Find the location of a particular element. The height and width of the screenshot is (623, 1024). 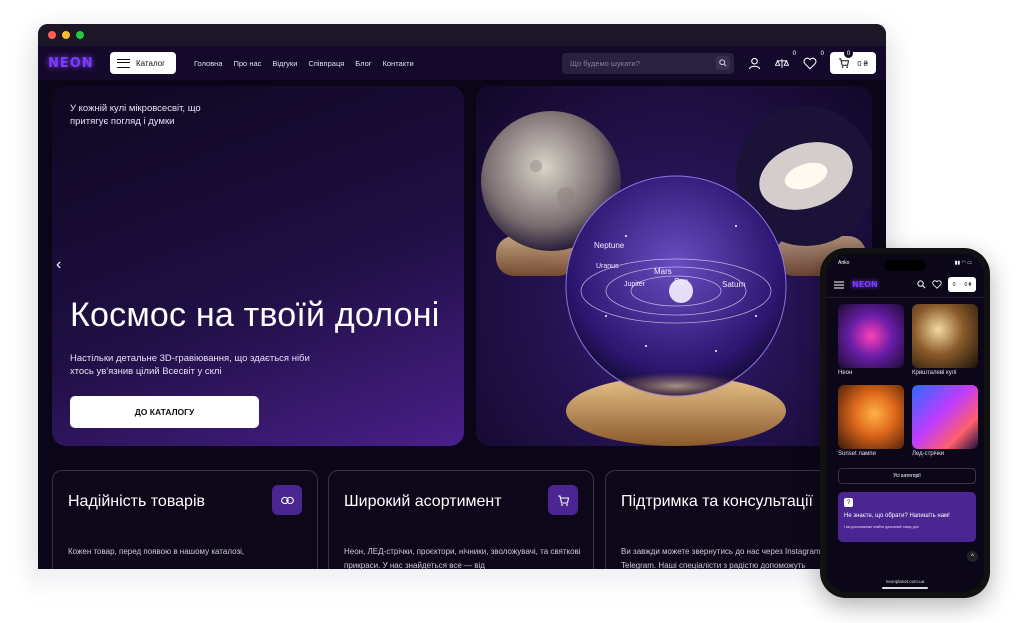

search-placeholder: Що будемо шукати? is located at coordinates (605, 63).